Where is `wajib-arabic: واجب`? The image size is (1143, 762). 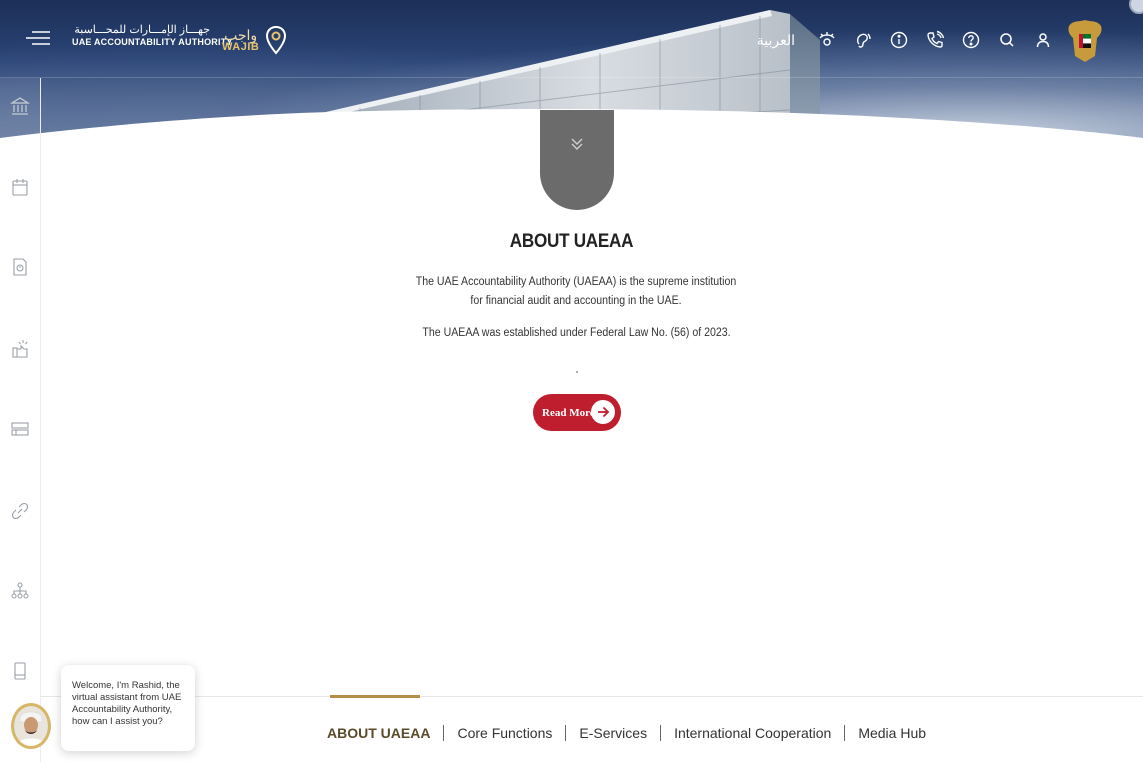 wajib-arabic: واجب is located at coordinates (241, 34).